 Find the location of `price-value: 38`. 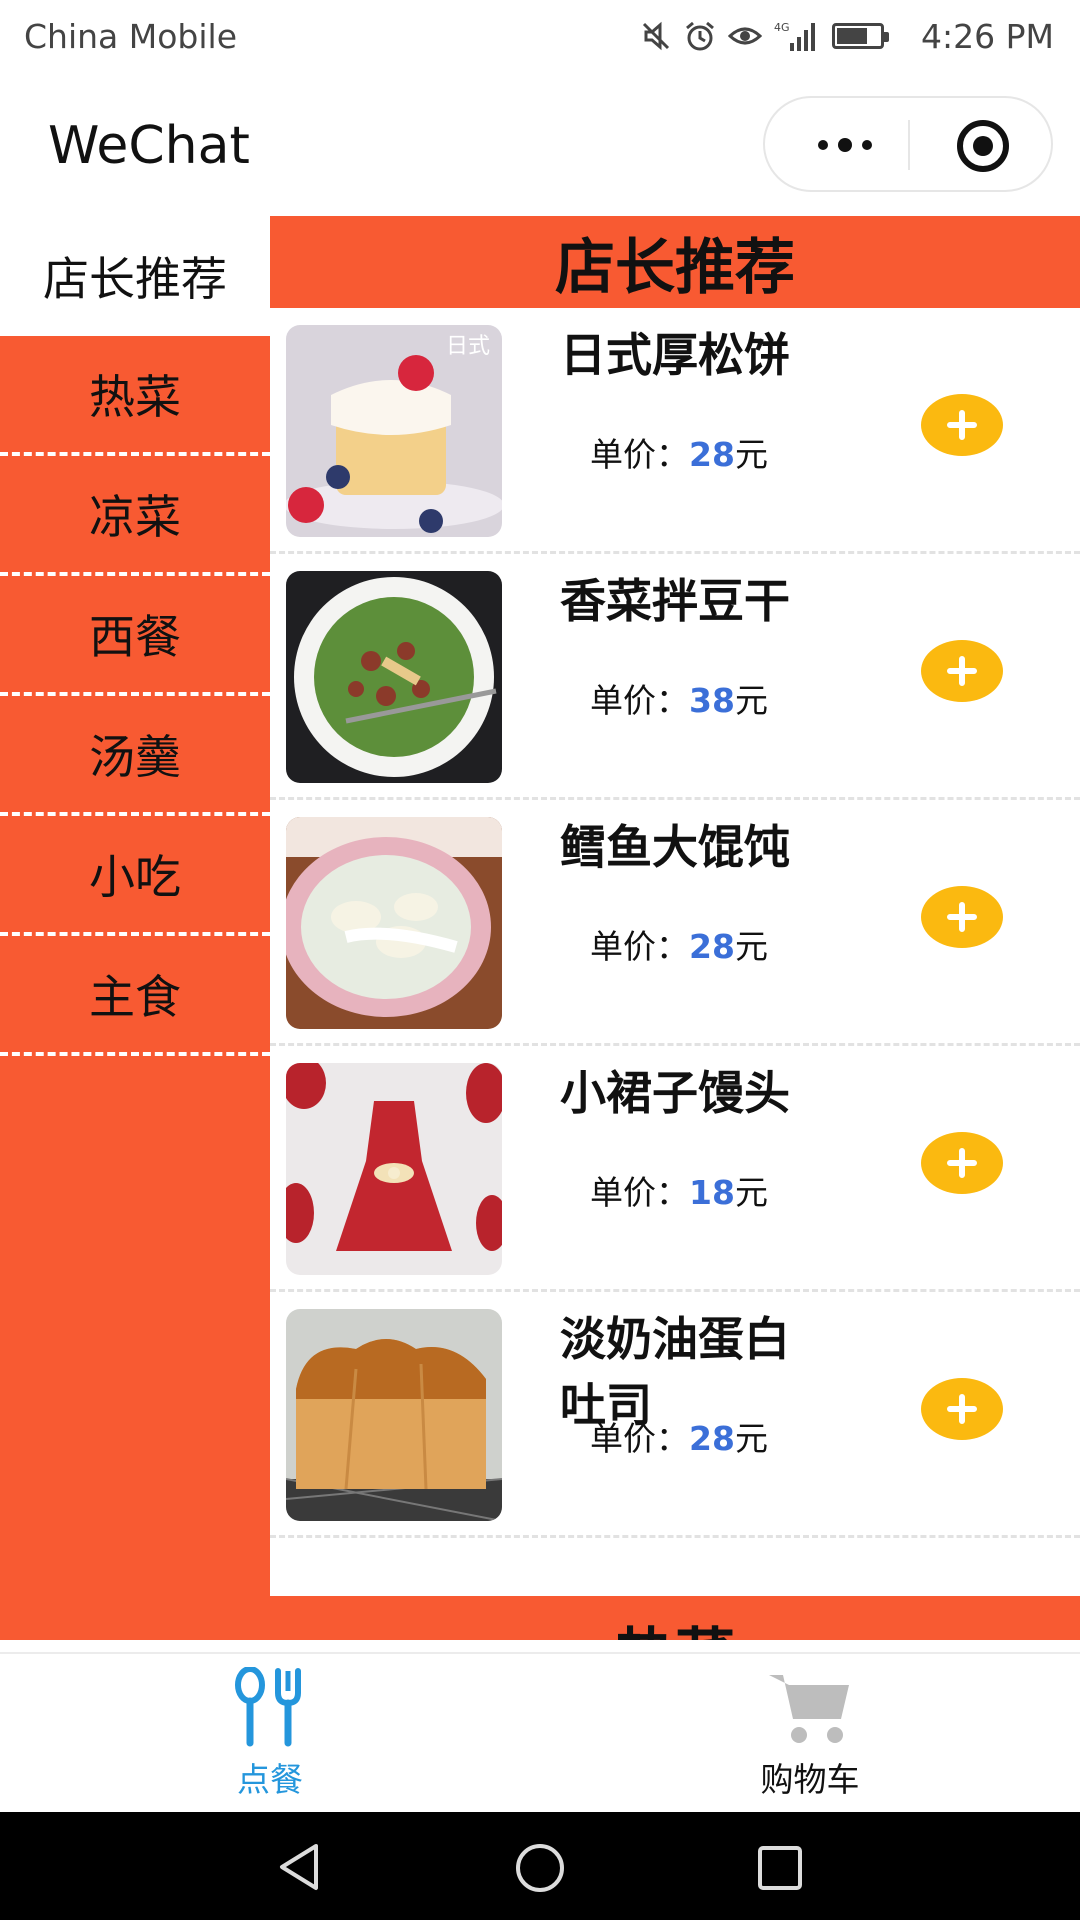

price-value: 38 is located at coordinates (712, 700).